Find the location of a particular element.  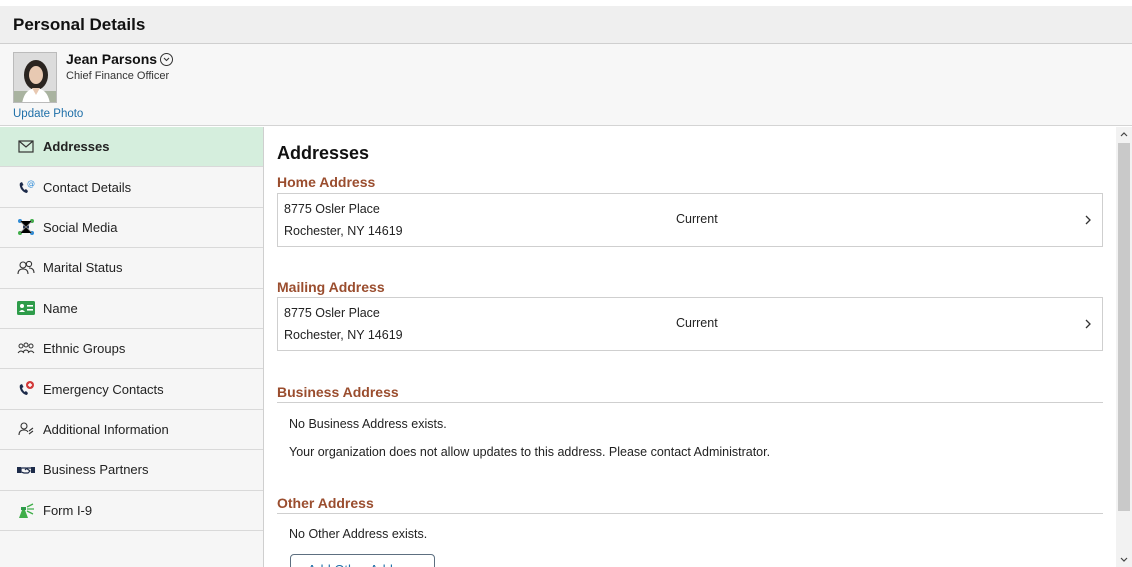

scrollbar is located at coordinates (1124, 347).